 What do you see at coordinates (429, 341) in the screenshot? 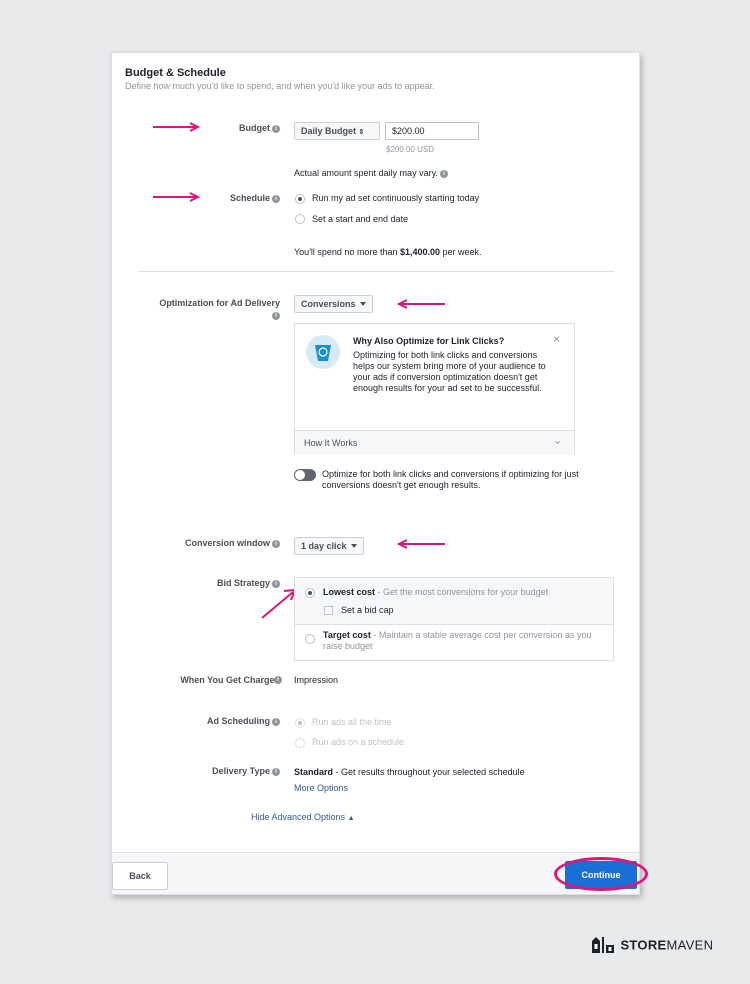
I see `tip-title: Why Also Optimize for Link Clicks?` at bounding box center [429, 341].